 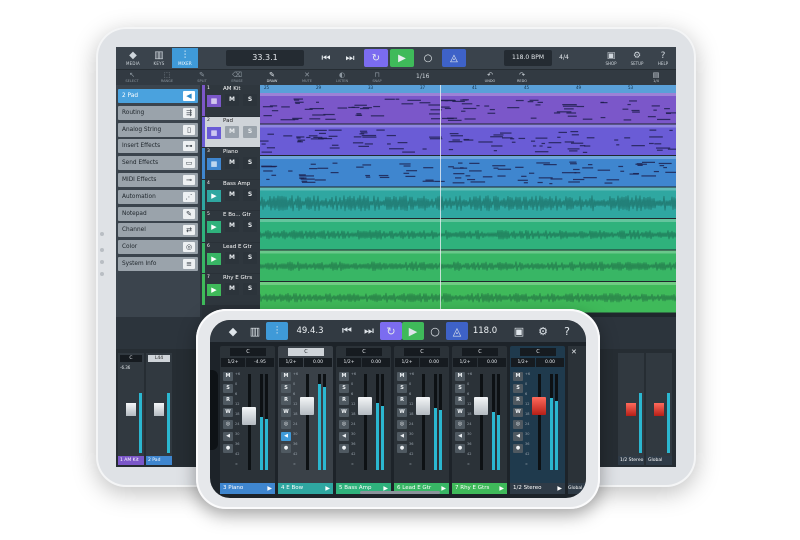 I want to click on inspector-item: Routing ⇶, so click(x=158, y=112).